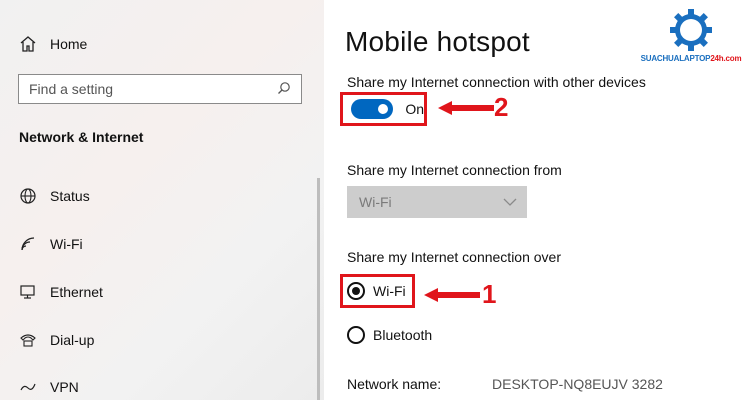 The image size is (750, 400). I want to click on sidebar-item-vpn: VPN, so click(48, 387).